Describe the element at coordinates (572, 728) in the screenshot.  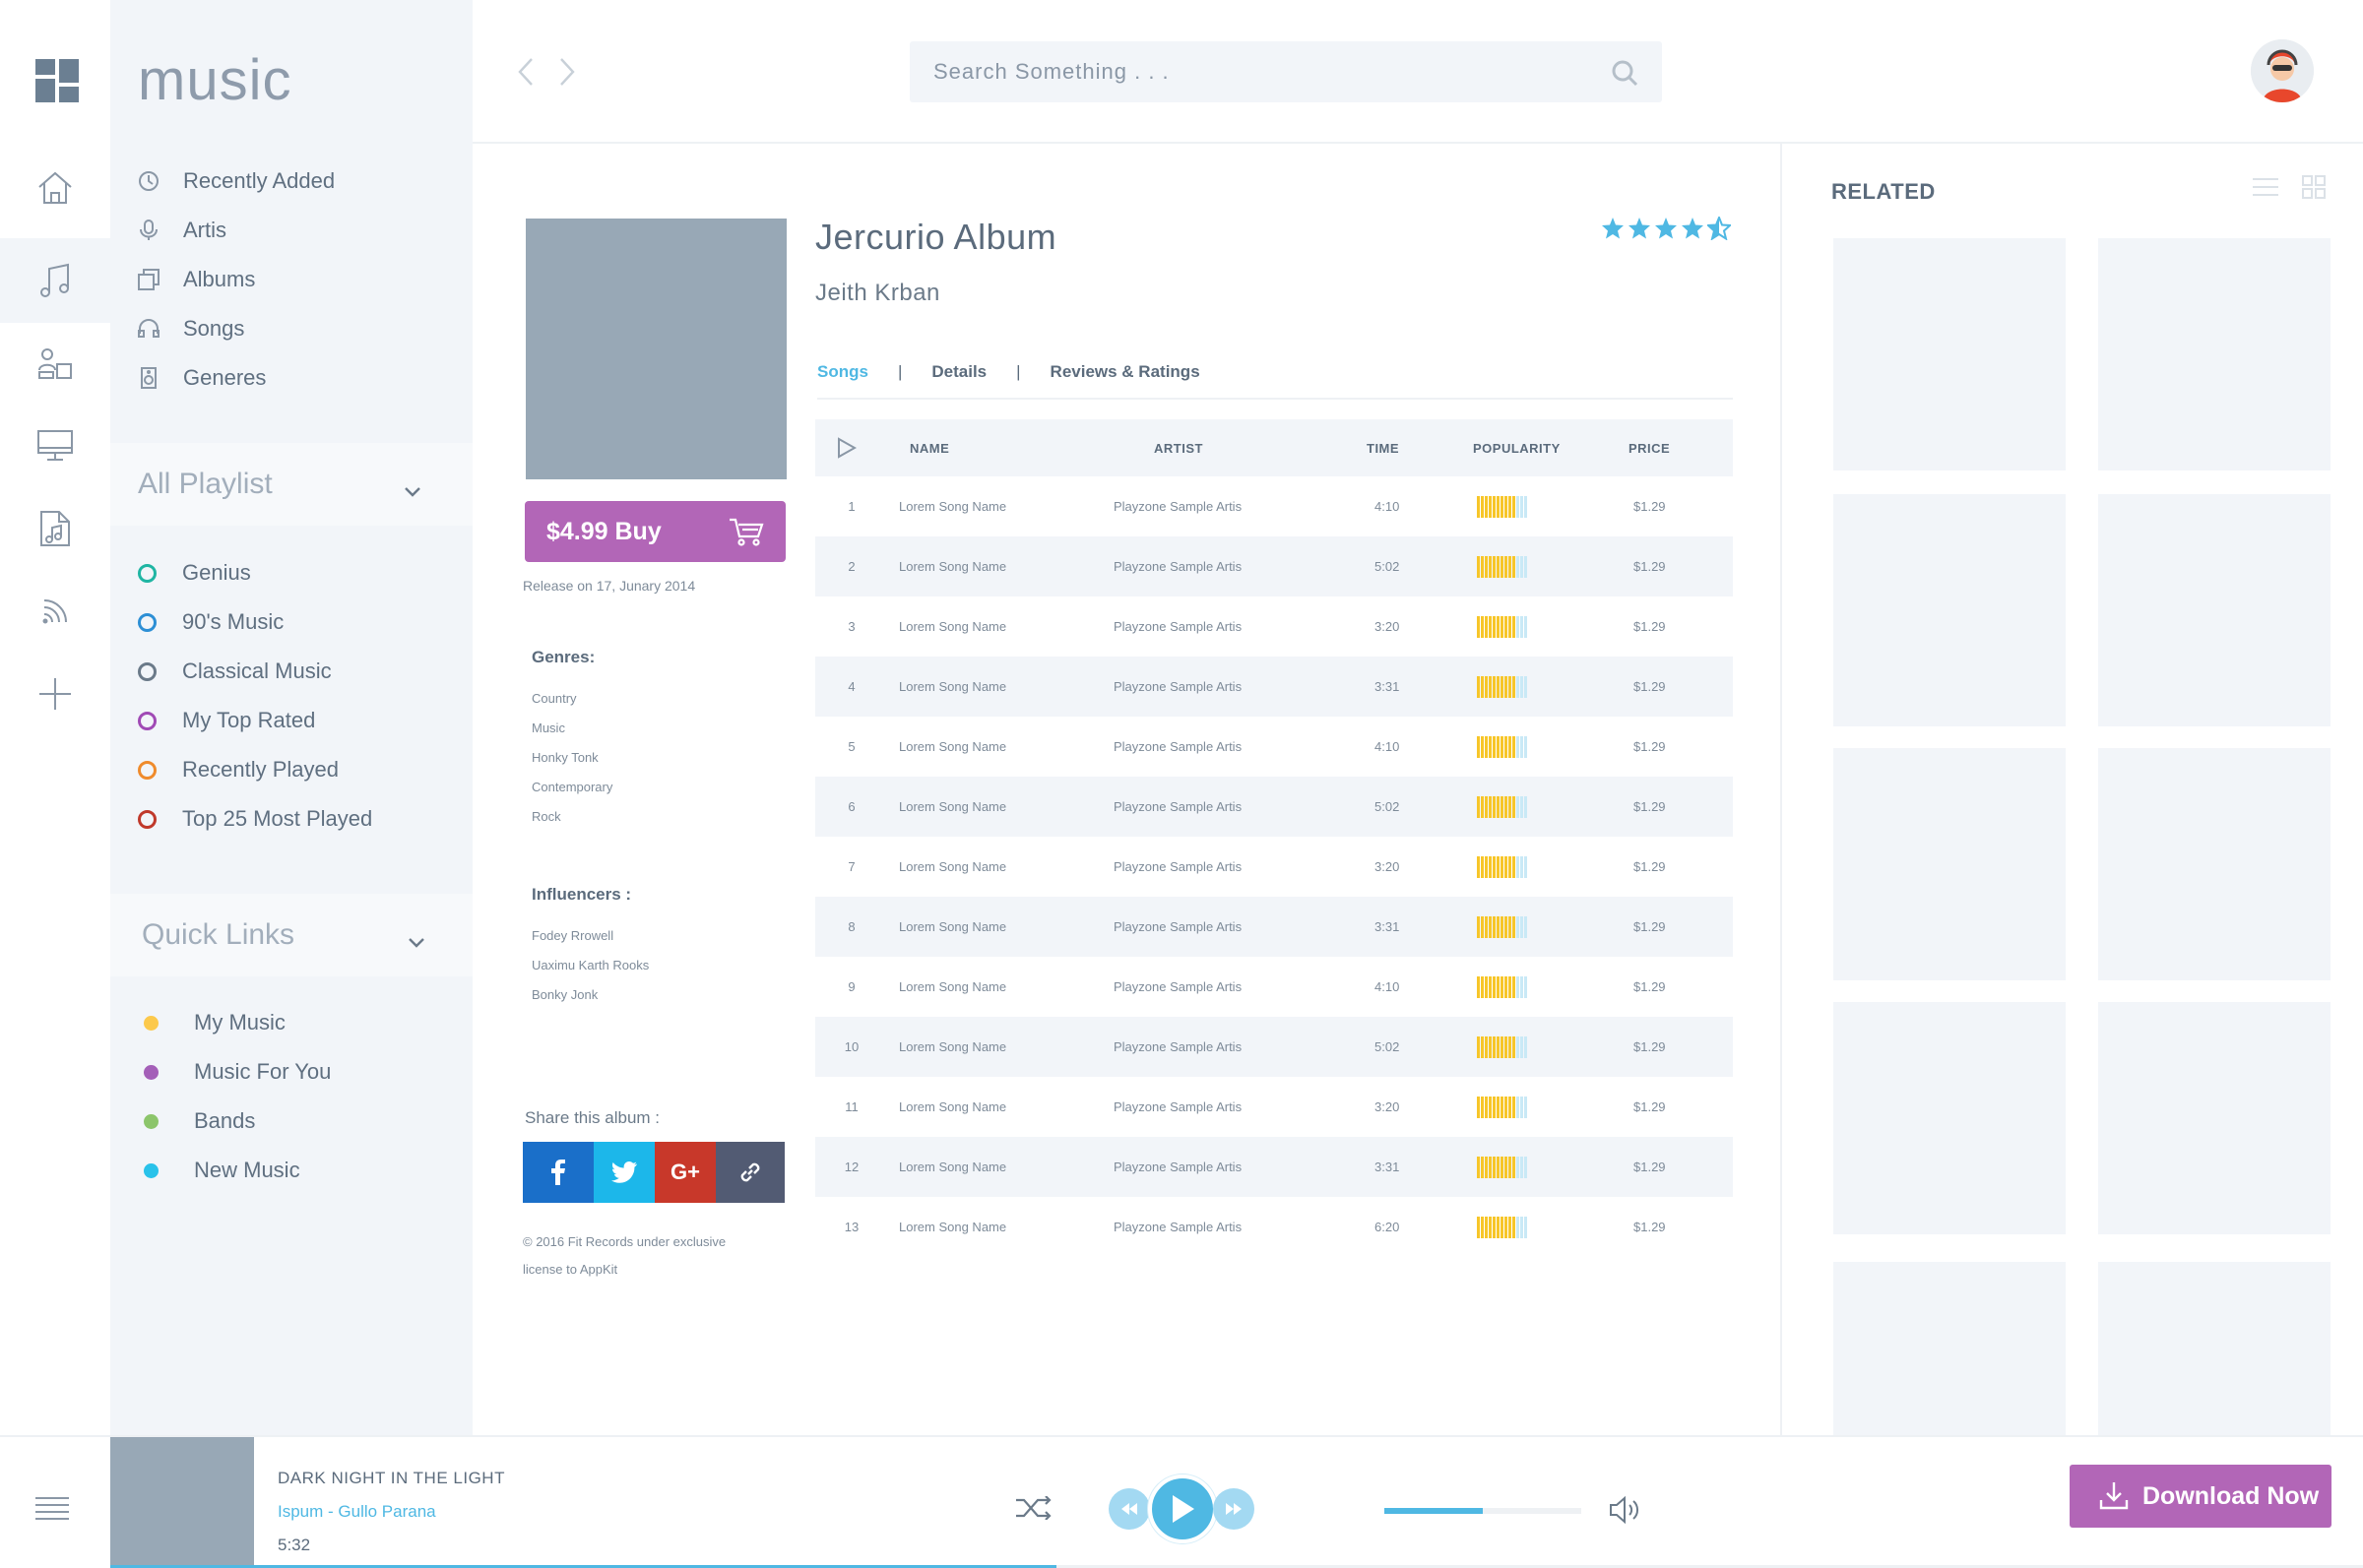
I see `genre-item: Music` at that location.